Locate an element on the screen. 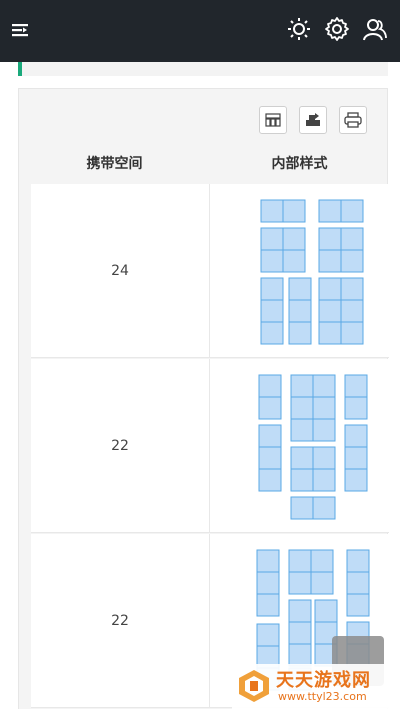 The image size is (400, 710). gear-icon is located at coordinates (337, 29).